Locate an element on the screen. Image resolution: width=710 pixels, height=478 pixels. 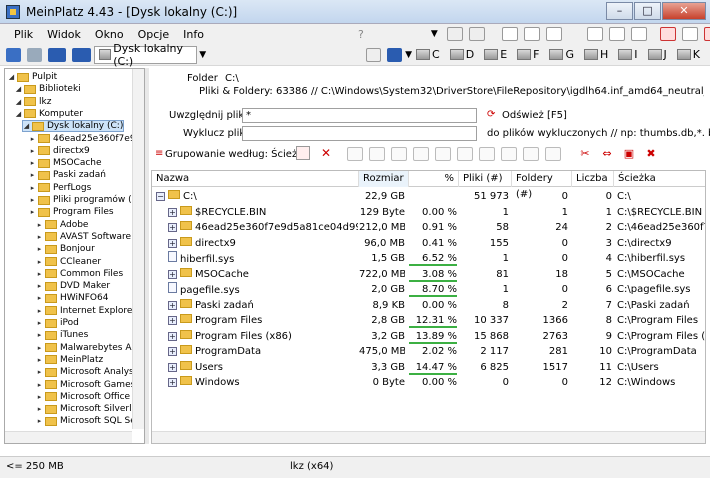
window-split-icon is located at coordinates (638, 34).